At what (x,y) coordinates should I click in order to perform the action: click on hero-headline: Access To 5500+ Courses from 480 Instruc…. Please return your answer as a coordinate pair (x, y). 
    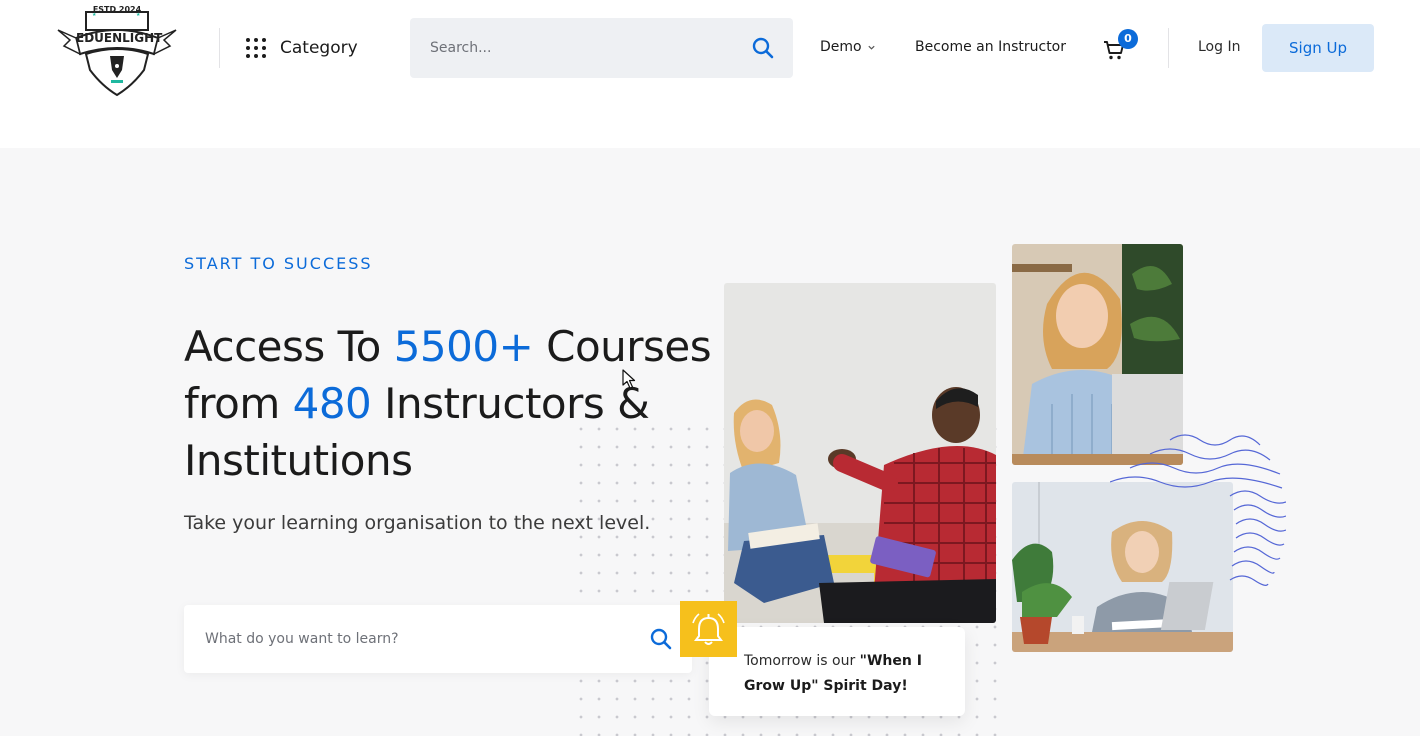
    Looking at the image, I should click on (464, 403).